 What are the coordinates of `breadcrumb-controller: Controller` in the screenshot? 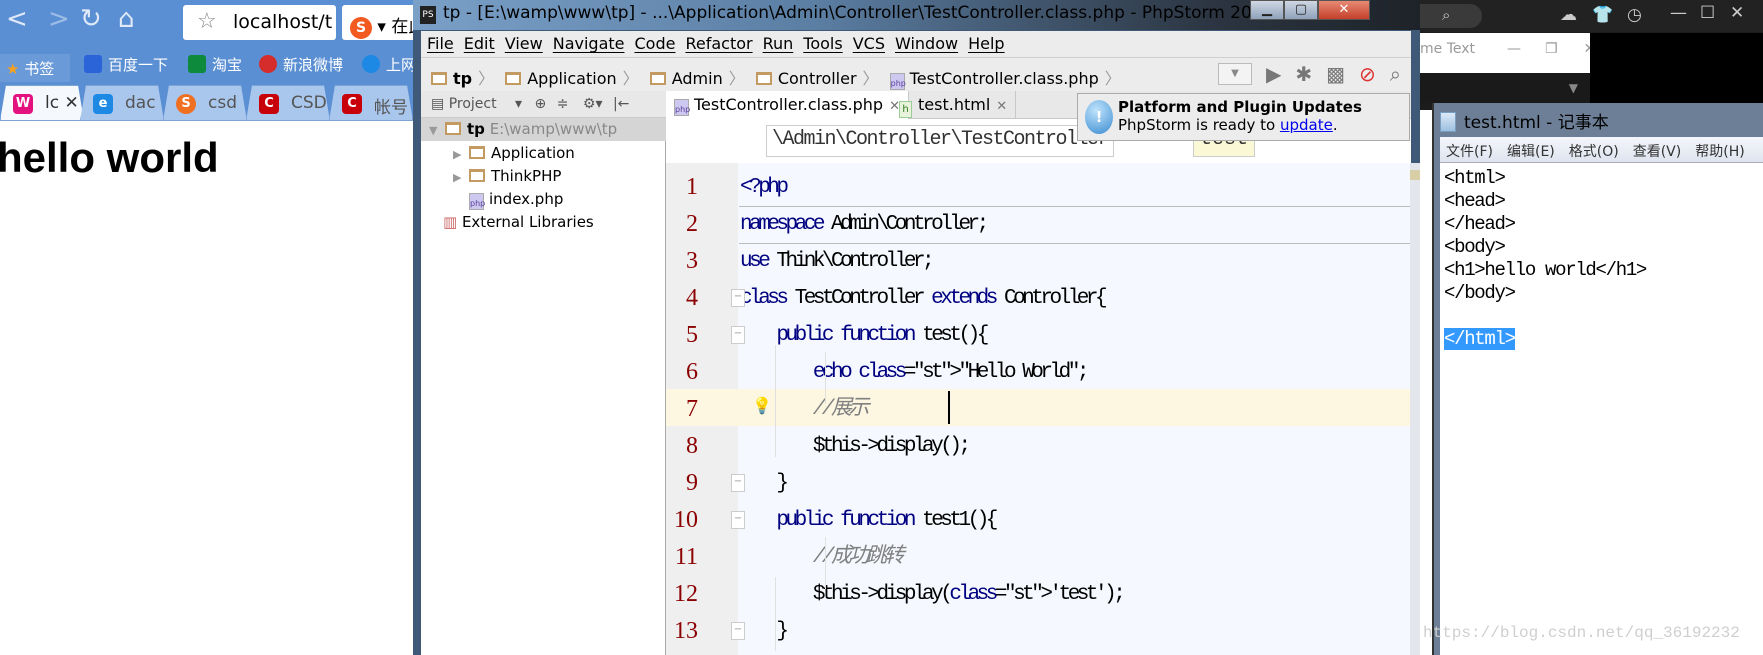 It's located at (806, 78).